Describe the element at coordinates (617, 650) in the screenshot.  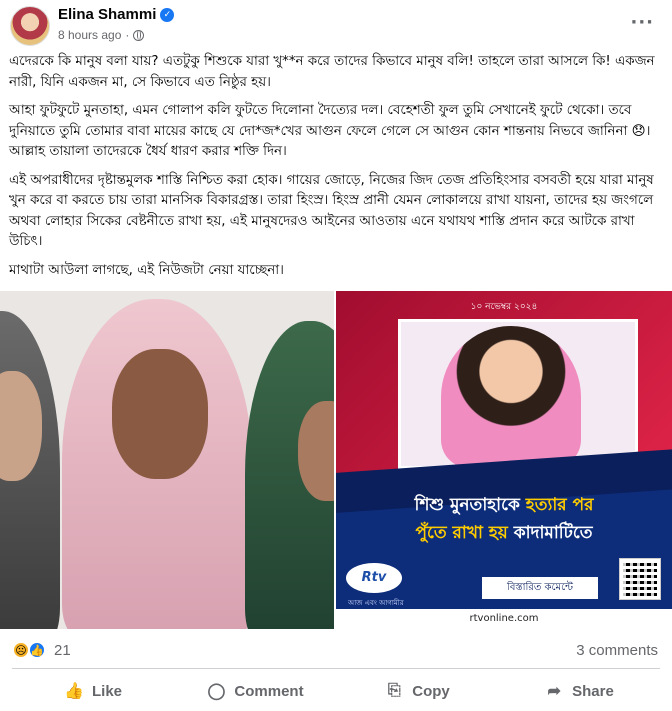
I see `comments-count: 3 comments` at that location.